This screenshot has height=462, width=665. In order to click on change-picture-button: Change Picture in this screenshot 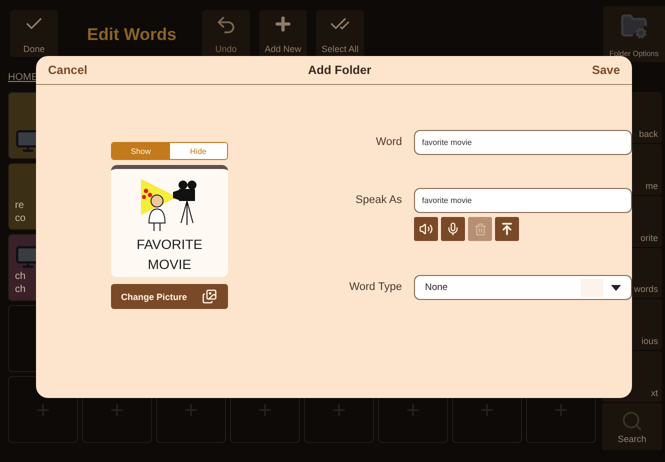, I will do `click(169, 296)`.